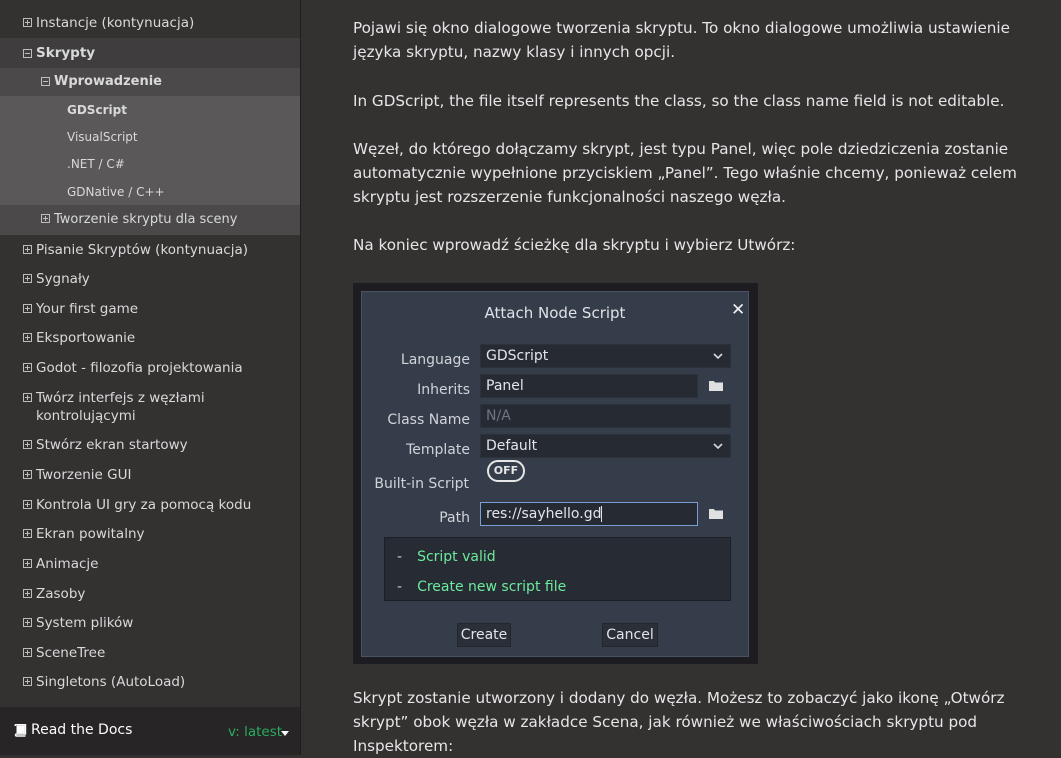 The height and width of the screenshot is (758, 1061). What do you see at coordinates (90, 534) in the screenshot?
I see `sidebar-item-label: Ekran powitalny` at bounding box center [90, 534].